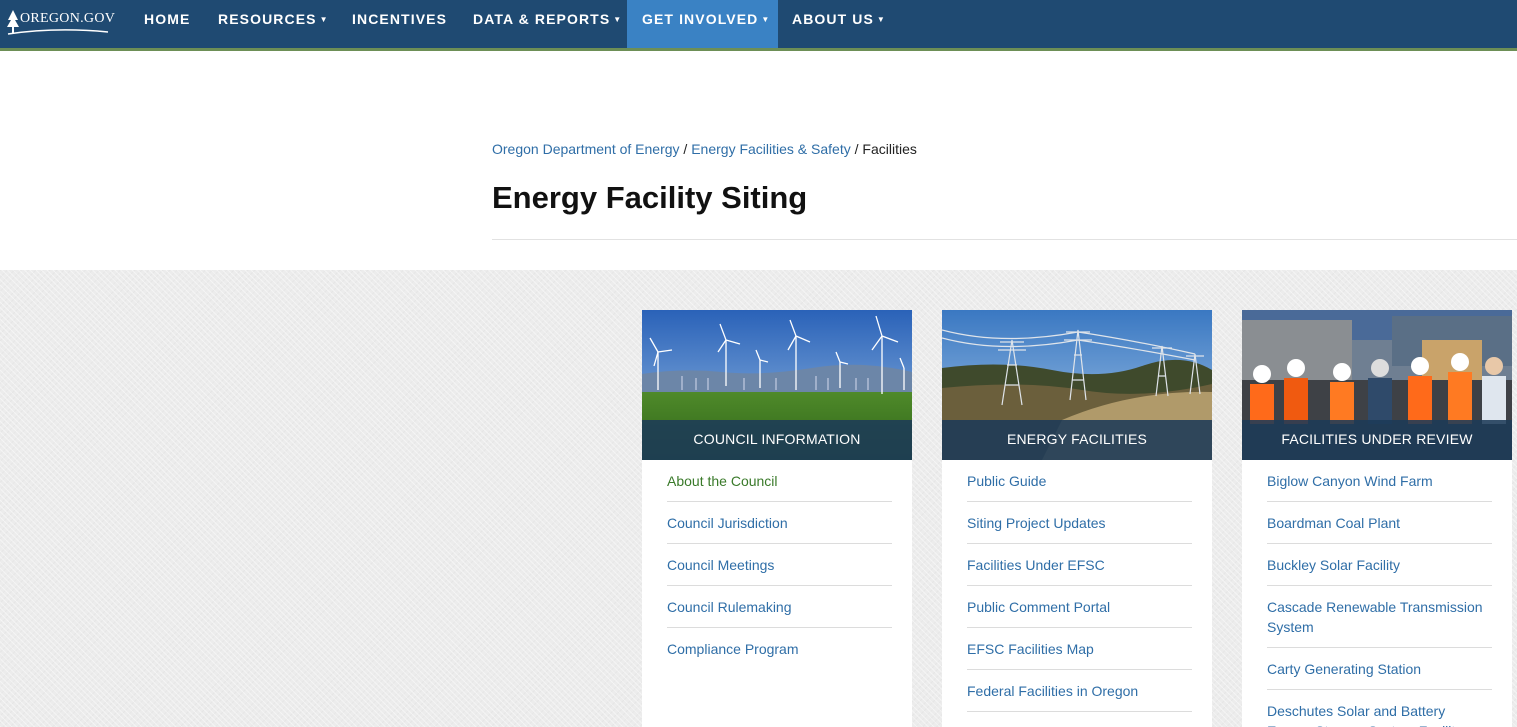 The height and width of the screenshot is (727, 1517). What do you see at coordinates (771, 149) in the screenshot?
I see `breadcrumb-link-facilities-safety: Energy Facilities & Safety` at bounding box center [771, 149].